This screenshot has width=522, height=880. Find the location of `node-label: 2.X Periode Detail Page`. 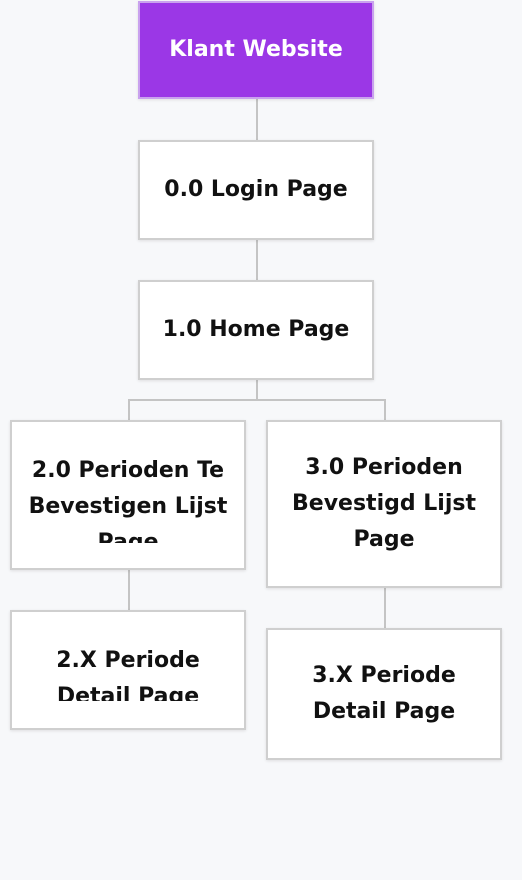

node-label: 2.X Periode Detail Page is located at coordinates (128, 674).